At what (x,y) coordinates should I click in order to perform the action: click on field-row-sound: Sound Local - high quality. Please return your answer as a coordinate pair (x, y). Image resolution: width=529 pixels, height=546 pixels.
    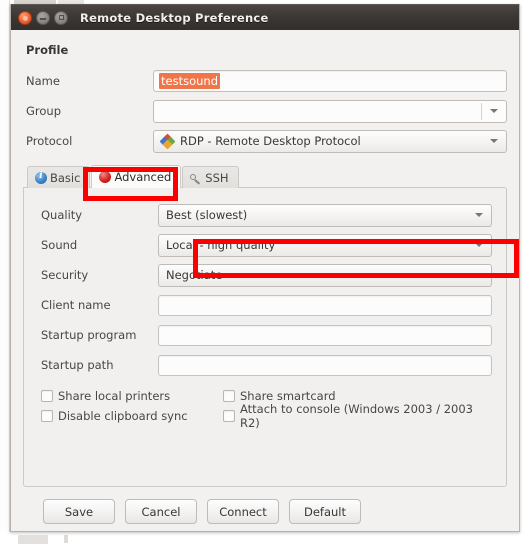
    Looking at the image, I should click on (265, 245).